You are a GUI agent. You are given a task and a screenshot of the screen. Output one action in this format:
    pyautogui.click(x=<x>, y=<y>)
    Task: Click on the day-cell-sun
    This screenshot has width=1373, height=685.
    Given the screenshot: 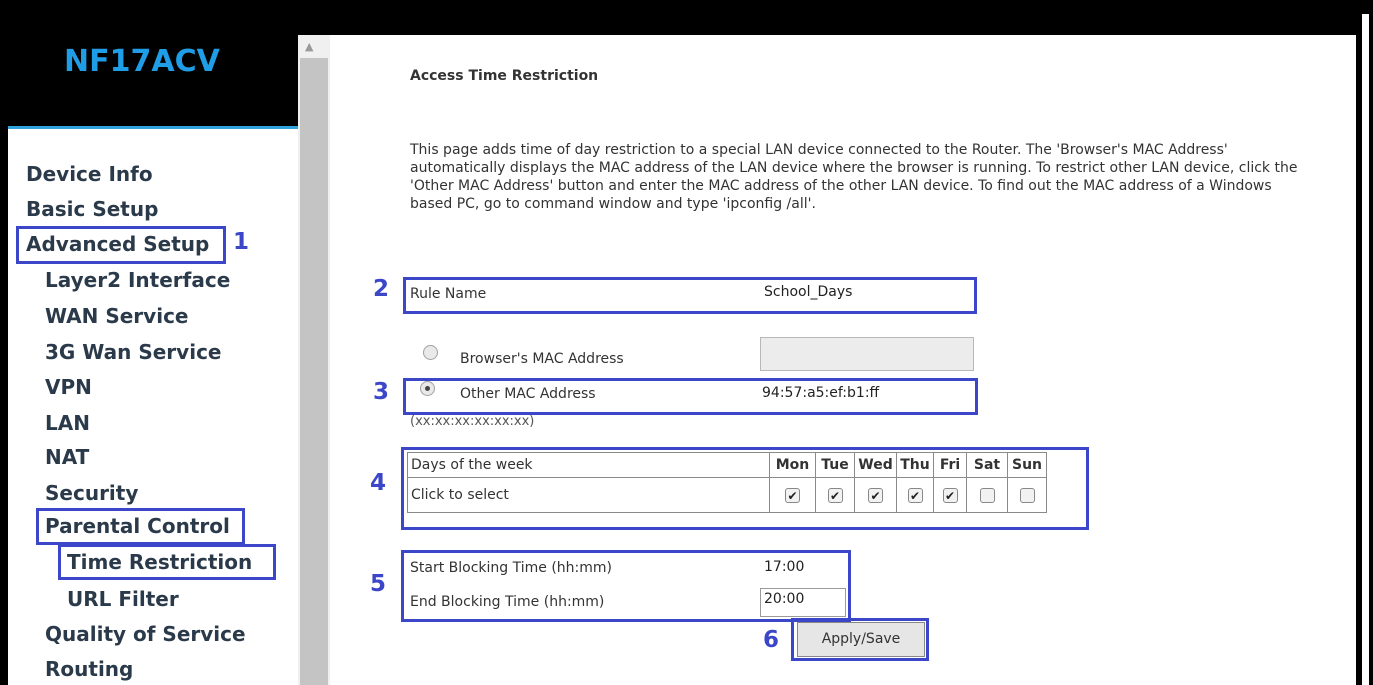 What is the action you would take?
    pyautogui.click(x=1027, y=495)
    